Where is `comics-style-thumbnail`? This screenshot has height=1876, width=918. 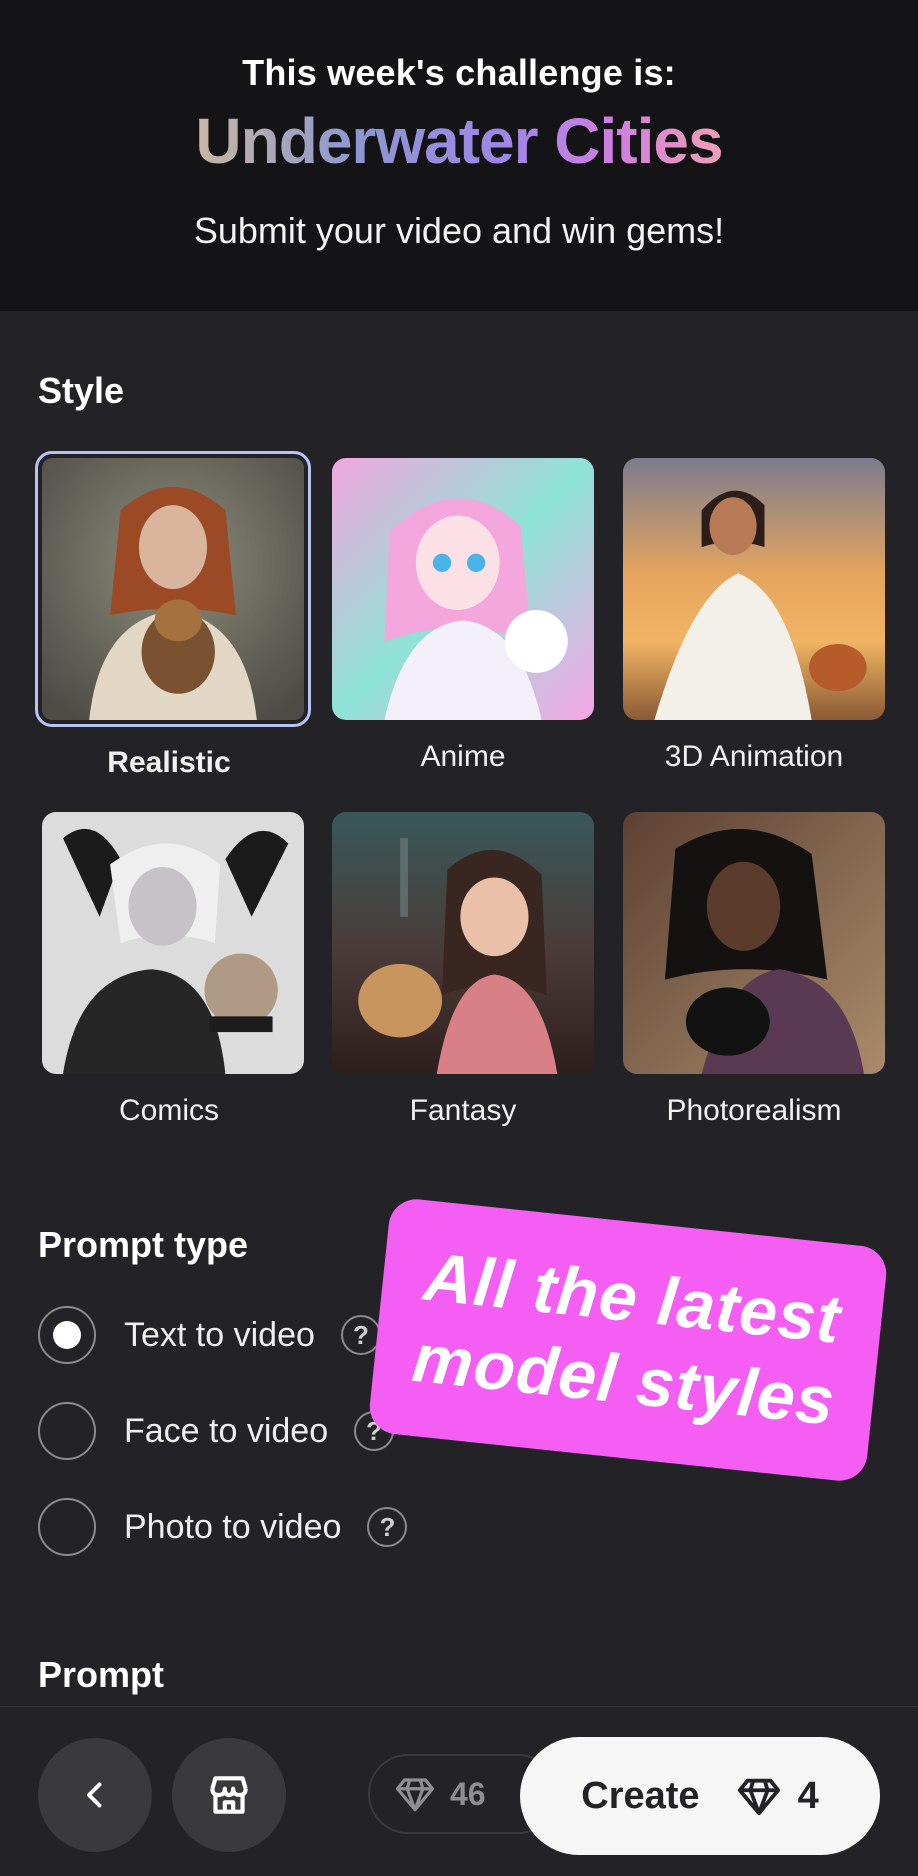 comics-style-thumbnail is located at coordinates (173, 943).